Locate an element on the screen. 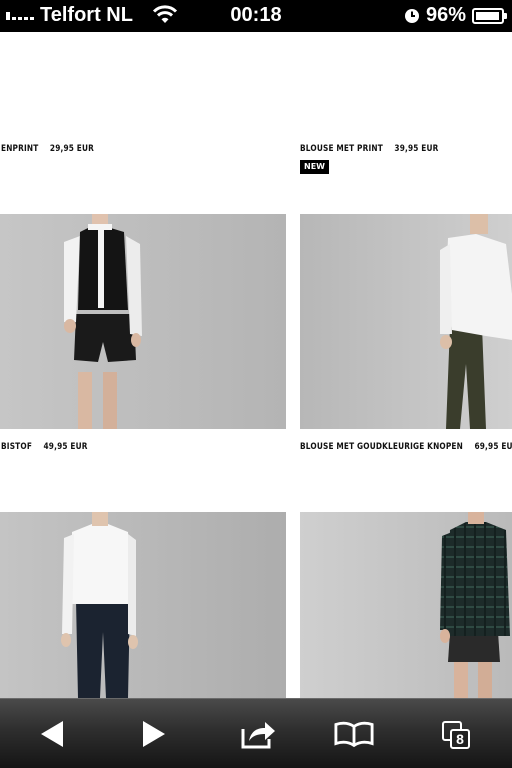 This screenshot has height=768, width=512. forward-arrow-icon is located at coordinates (154, 734).